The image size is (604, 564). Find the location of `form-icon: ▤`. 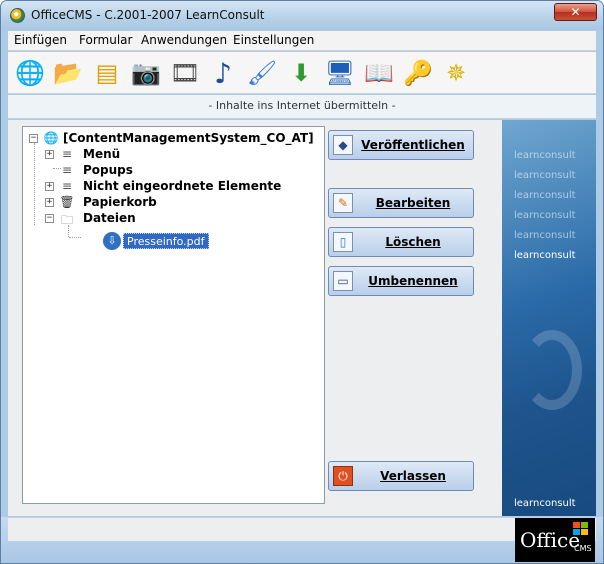

form-icon: ▤ is located at coordinates (107, 73).